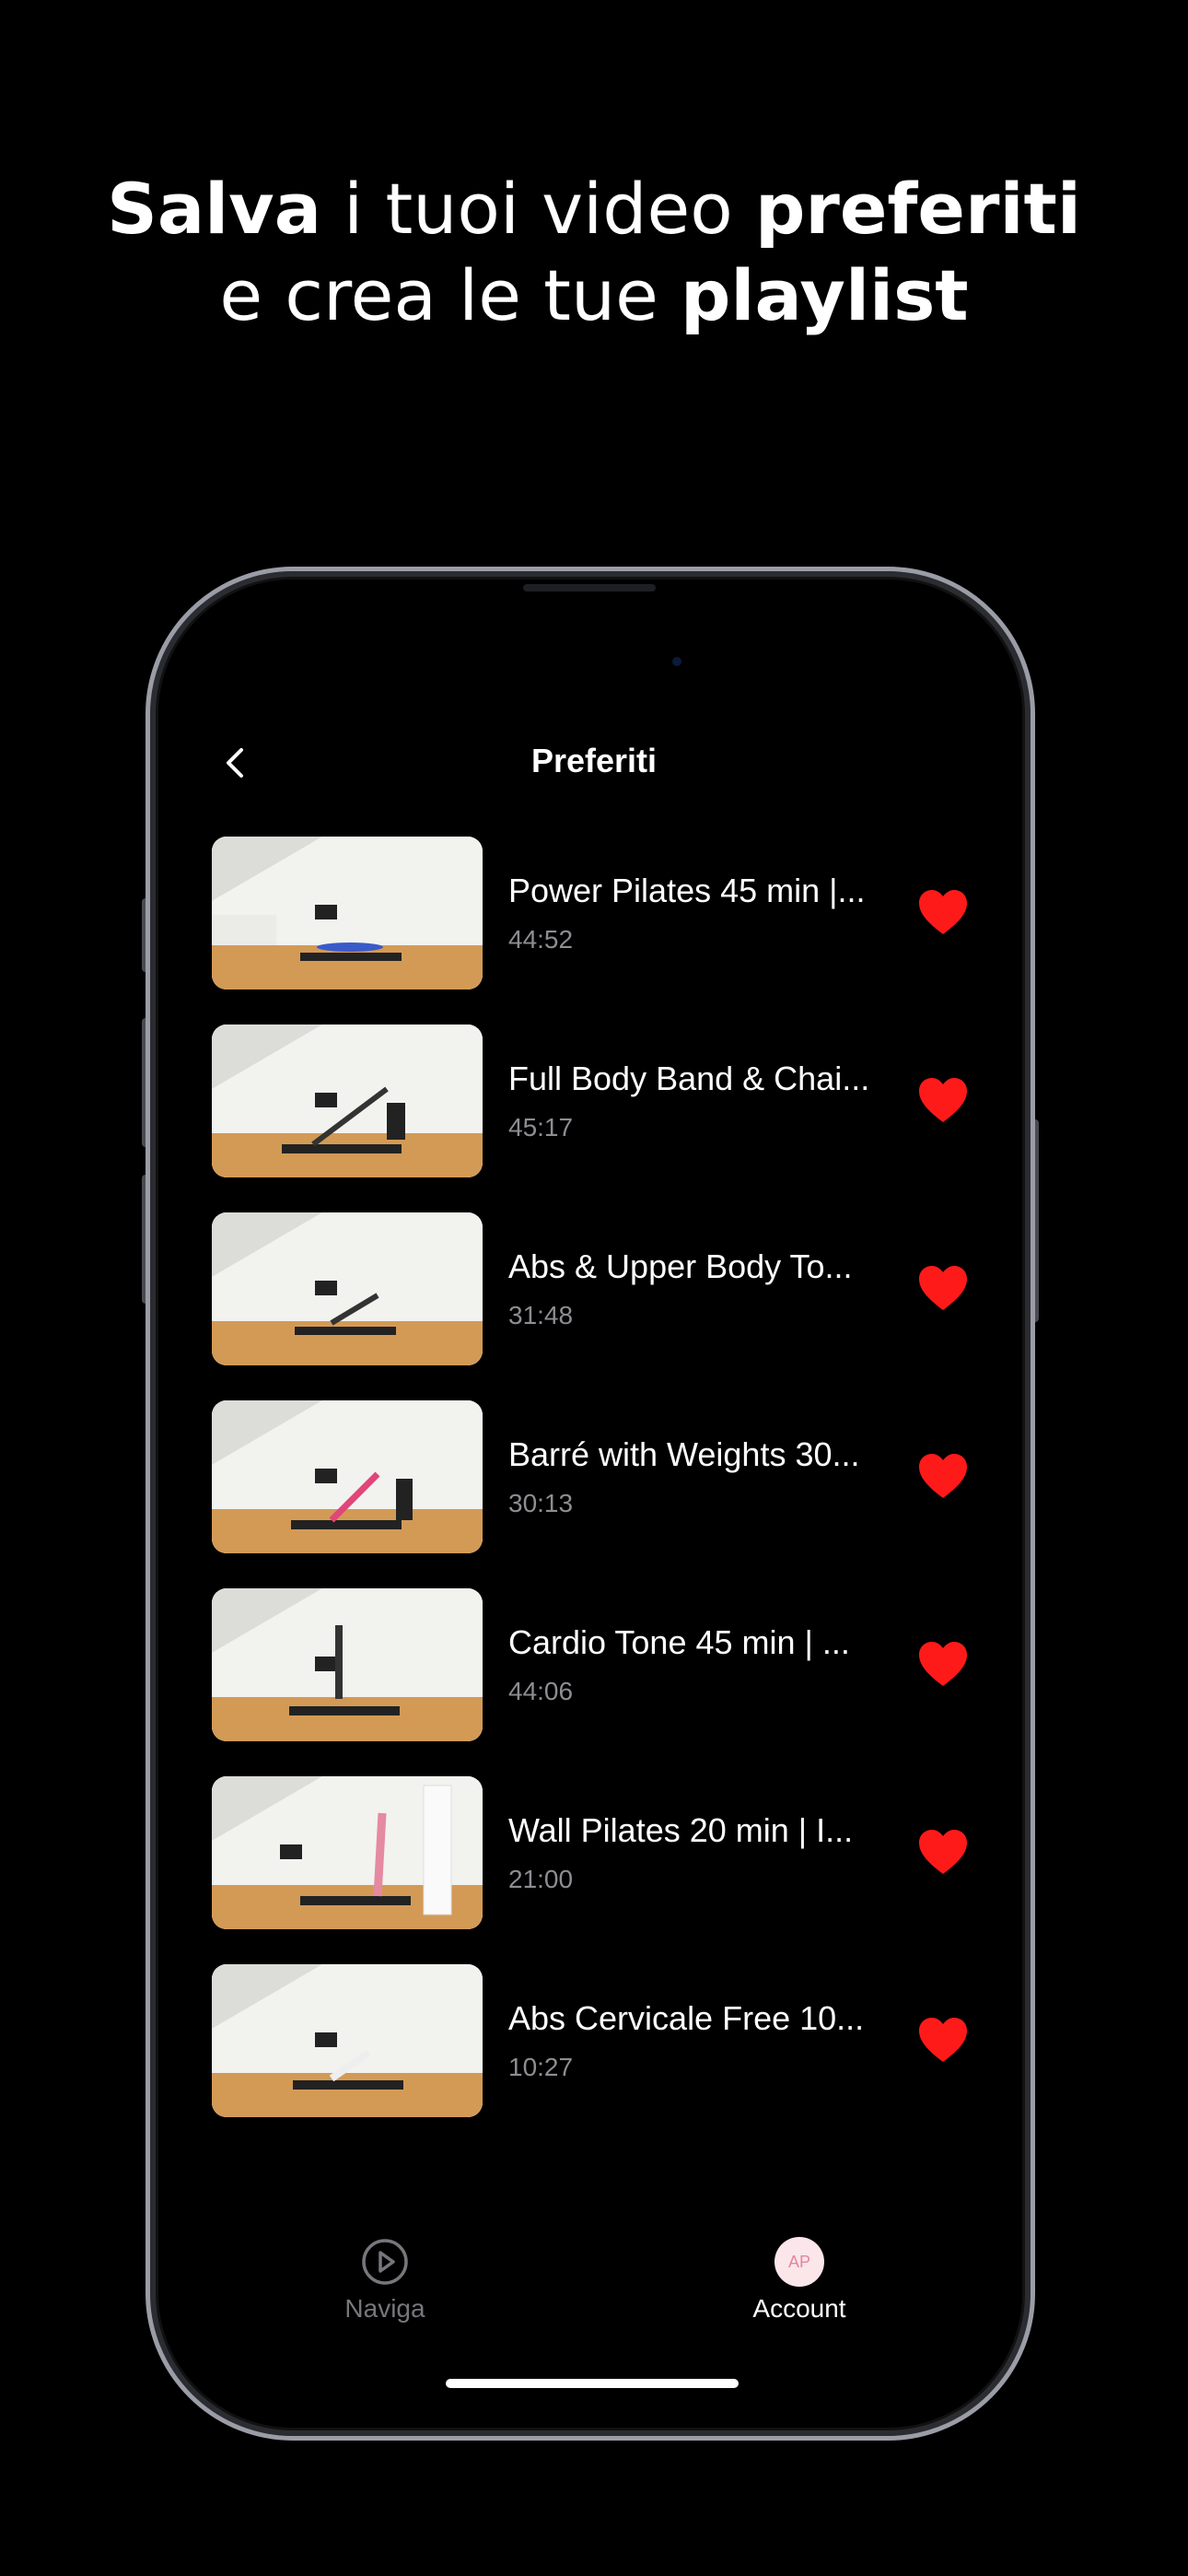 Image resolution: width=1188 pixels, height=2576 pixels. Describe the element at coordinates (594, 1306) in the screenshot. I see `favorite-row: Abs & Upper Body To... 31:48` at that location.